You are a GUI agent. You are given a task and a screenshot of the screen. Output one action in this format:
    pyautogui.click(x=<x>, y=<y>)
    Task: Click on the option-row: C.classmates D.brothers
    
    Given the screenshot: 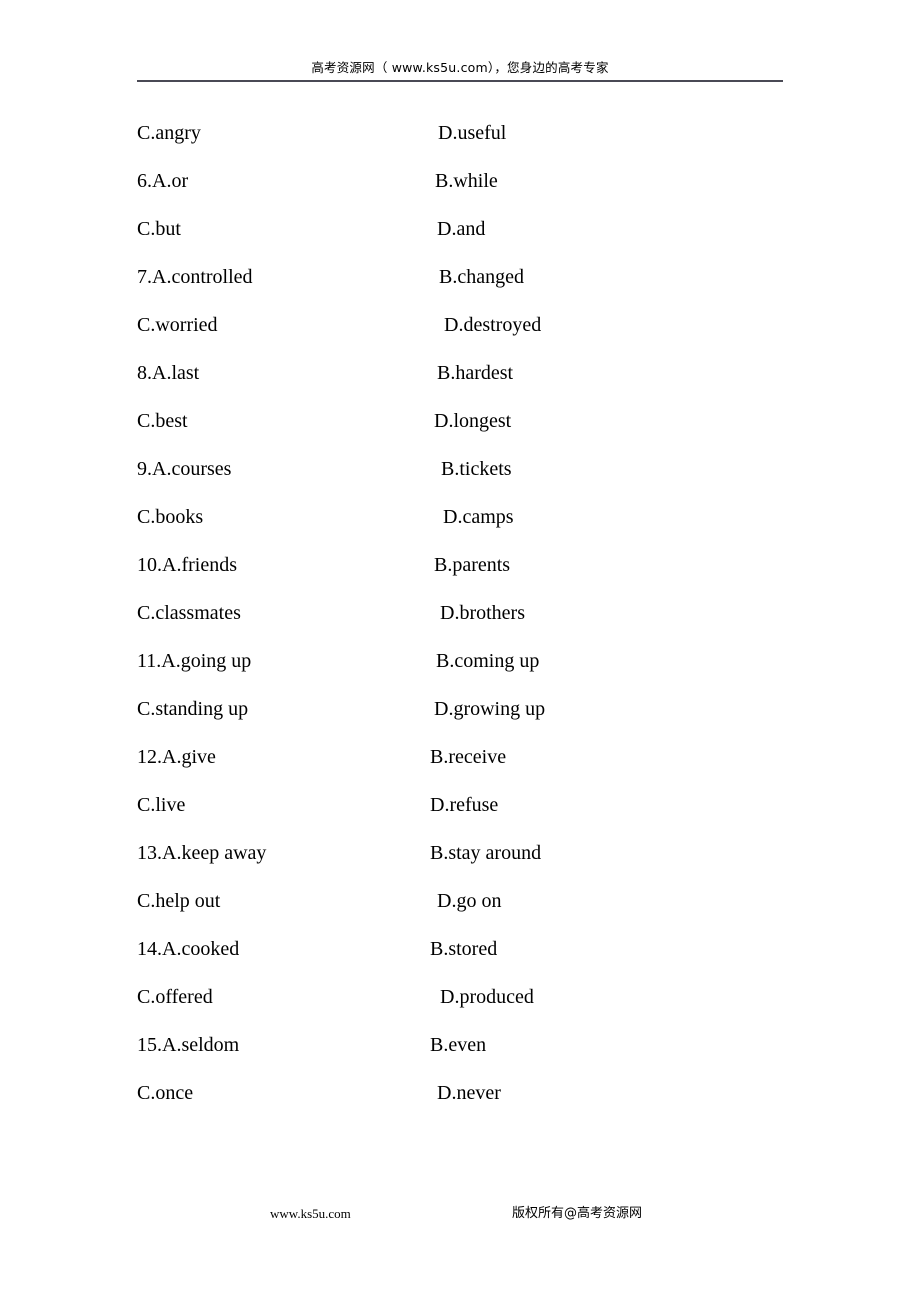 What is the action you would take?
    pyautogui.click(x=460, y=624)
    